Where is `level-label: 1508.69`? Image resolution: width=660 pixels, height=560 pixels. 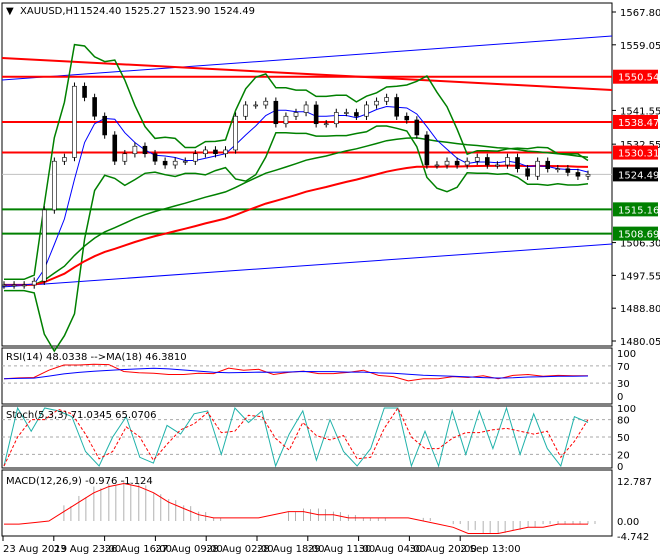
level-label: 1508.69 is located at coordinates (638, 235).